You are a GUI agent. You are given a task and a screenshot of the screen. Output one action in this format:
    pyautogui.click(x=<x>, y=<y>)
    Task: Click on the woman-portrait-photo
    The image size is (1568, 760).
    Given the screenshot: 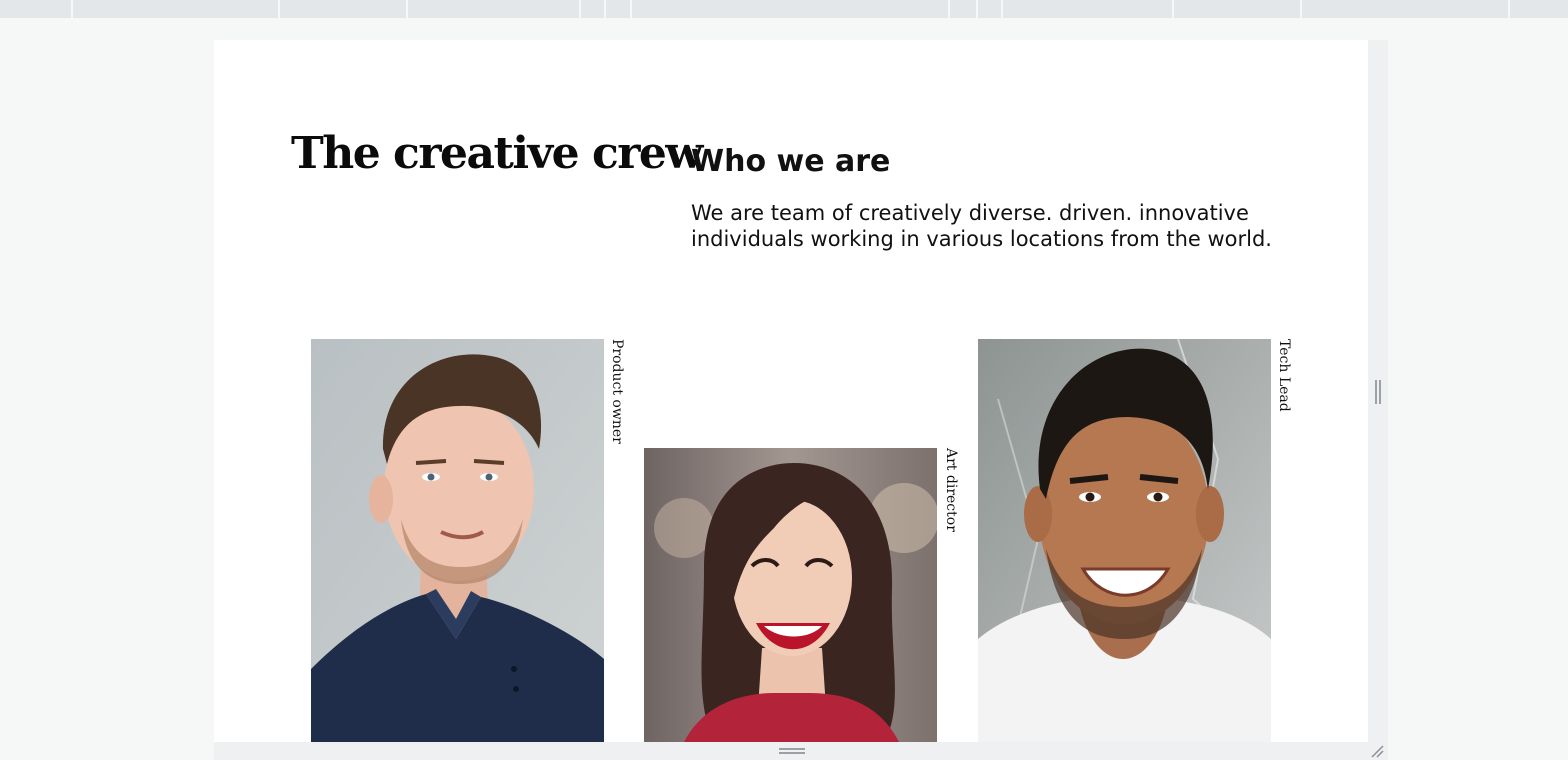 What is the action you would take?
    pyautogui.click(x=790, y=595)
    